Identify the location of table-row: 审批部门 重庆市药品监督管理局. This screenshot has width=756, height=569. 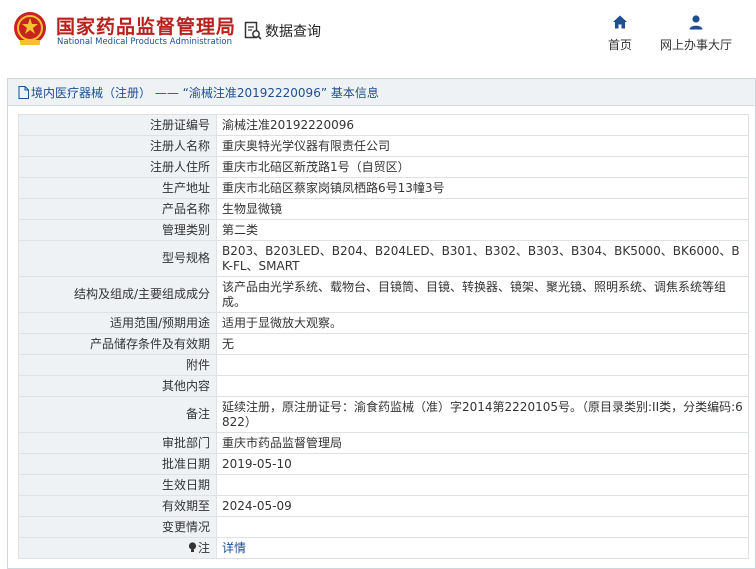
(383, 443).